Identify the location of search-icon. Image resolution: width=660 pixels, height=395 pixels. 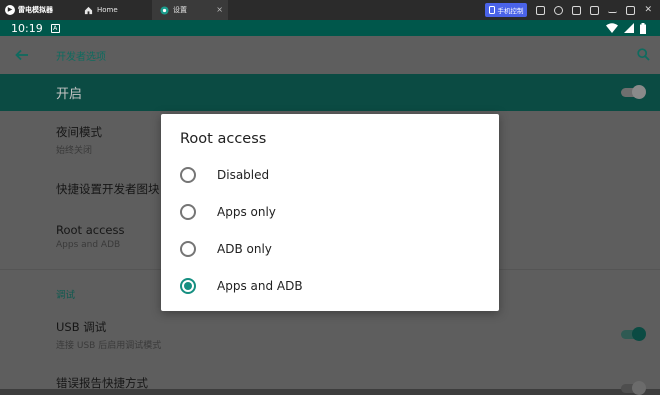
(643, 54).